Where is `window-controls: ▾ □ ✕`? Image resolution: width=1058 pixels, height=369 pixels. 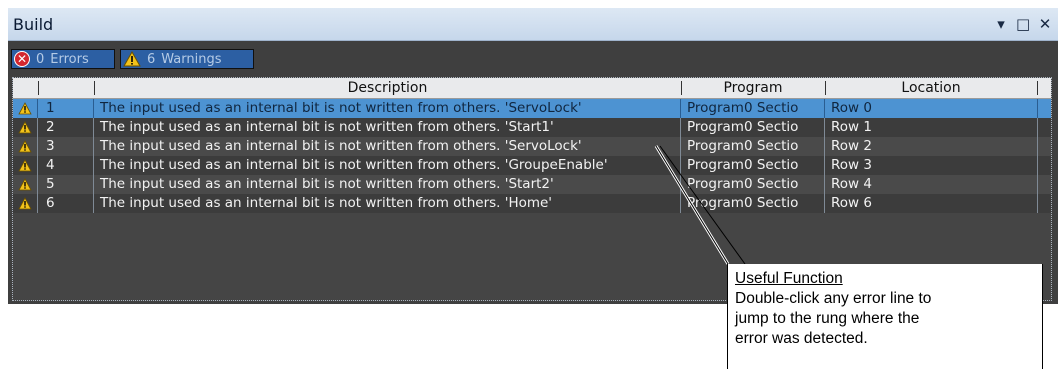
window-controls: ▾ □ ✕ is located at coordinates (1023, 24).